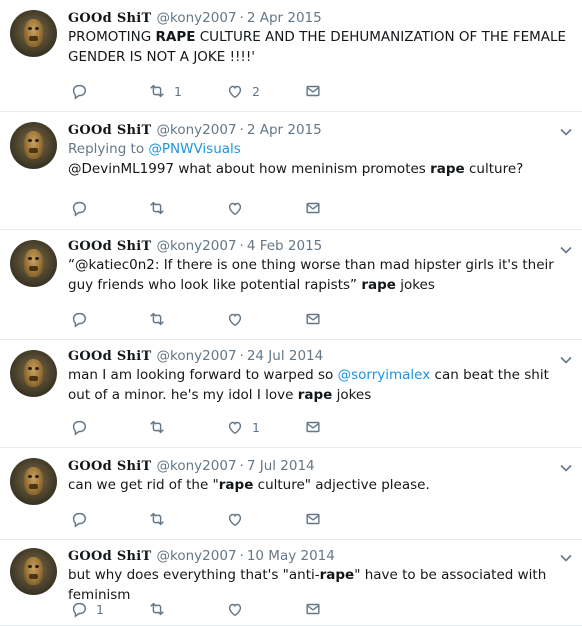 The width and height of the screenshot is (582, 626). Describe the element at coordinates (109, 609) in the screenshot. I see `reply-button: 1` at that location.